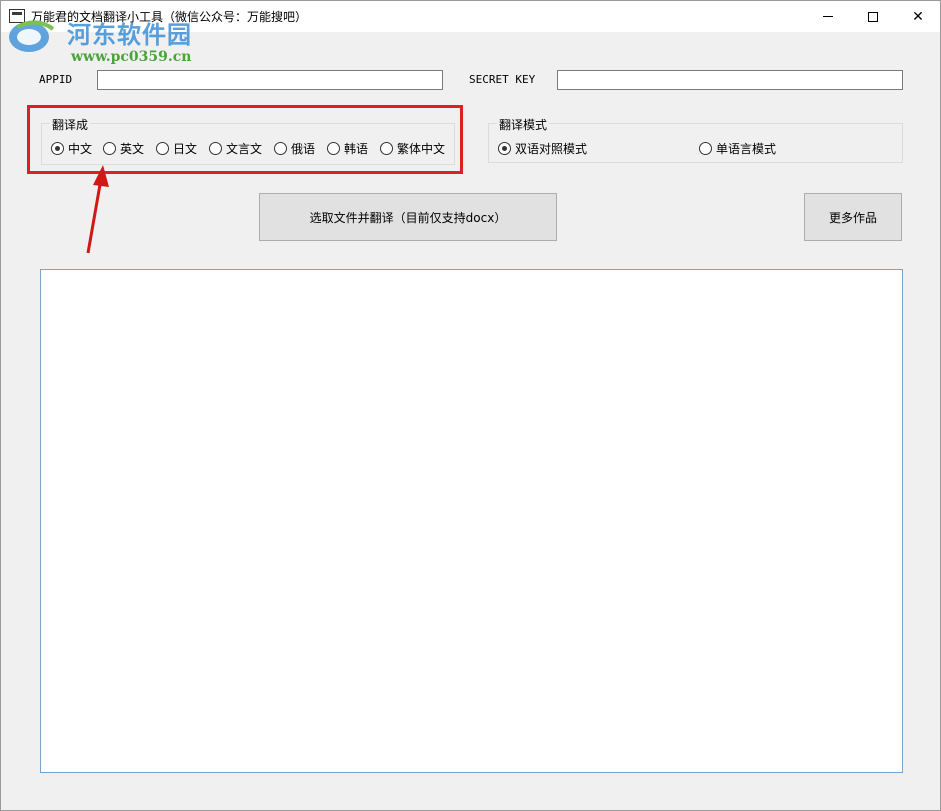  I want to click on appid-input, so click(270, 80).